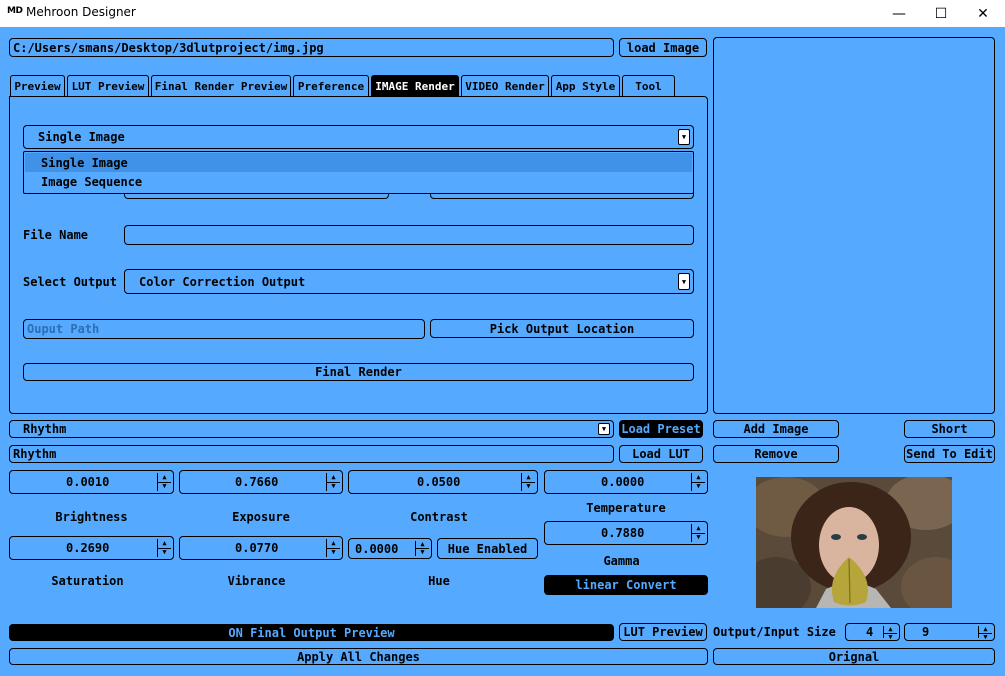 This screenshot has width=1005, height=676. What do you see at coordinates (257, 548) in the screenshot?
I see `vibrance-value: 0.0770` at bounding box center [257, 548].